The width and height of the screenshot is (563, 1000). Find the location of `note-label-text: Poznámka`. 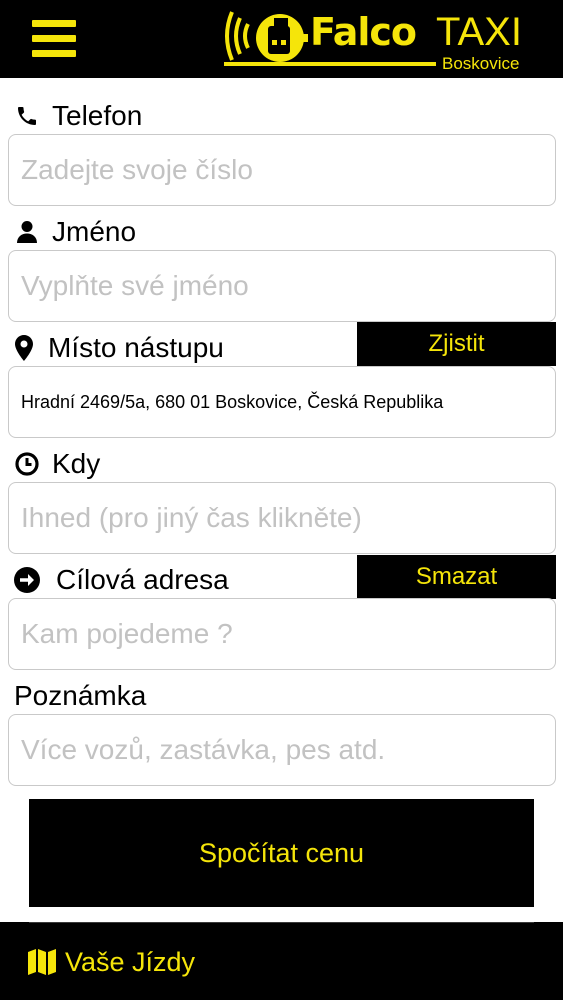

note-label-text: Poznámka is located at coordinates (80, 695).